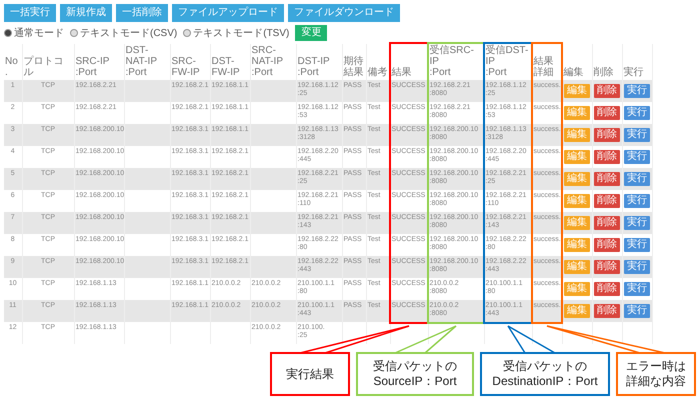 This screenshot has width=700, height=404. What do you see at coordinates (44, 67) in the screenshot?
I see `column-header: プロトコル` at bounding box center [44, 67].